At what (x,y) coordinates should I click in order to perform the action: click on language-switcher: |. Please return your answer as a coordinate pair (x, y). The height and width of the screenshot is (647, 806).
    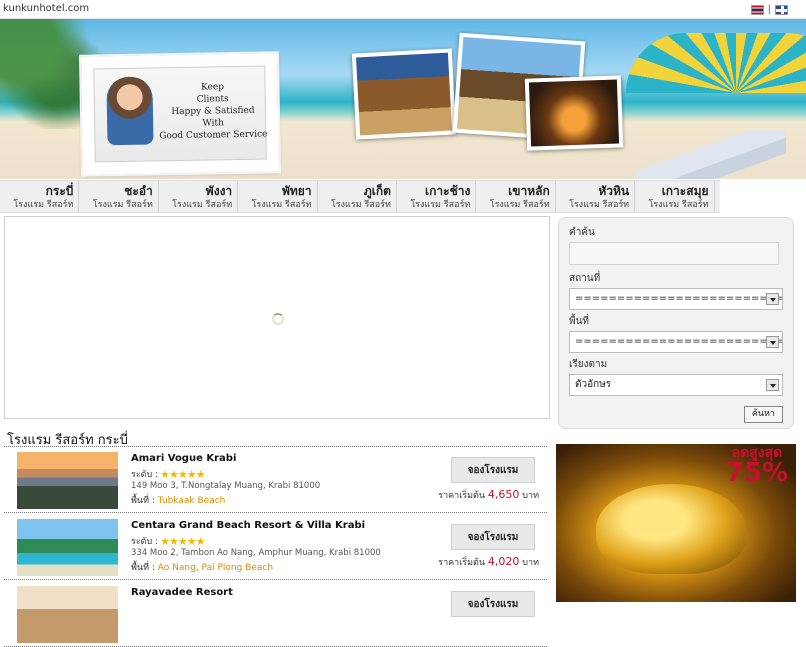
    Looking at the image, I should click on (769, 9).